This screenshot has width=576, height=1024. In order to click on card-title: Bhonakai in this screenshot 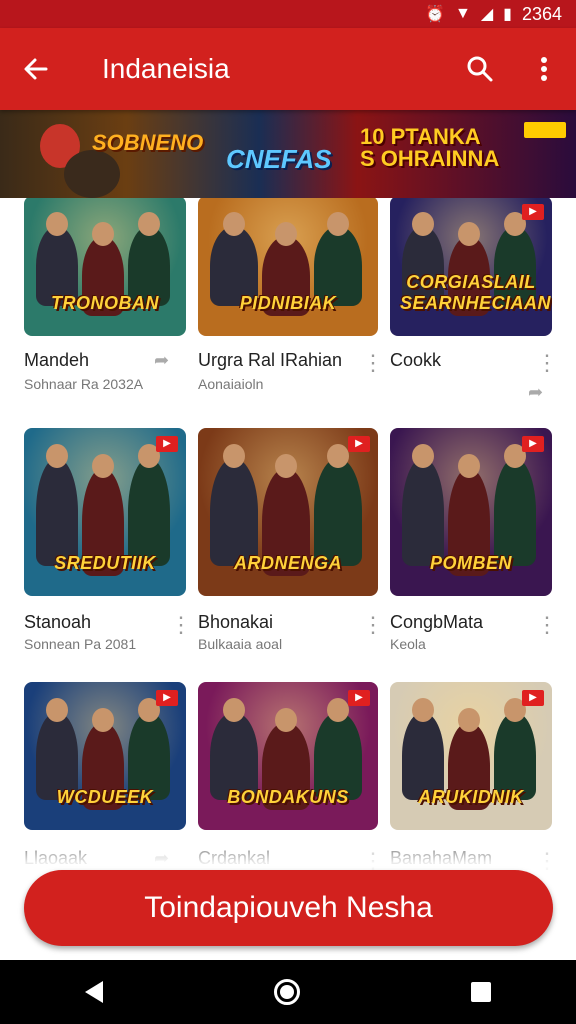, I will do `click(235, 622)`.